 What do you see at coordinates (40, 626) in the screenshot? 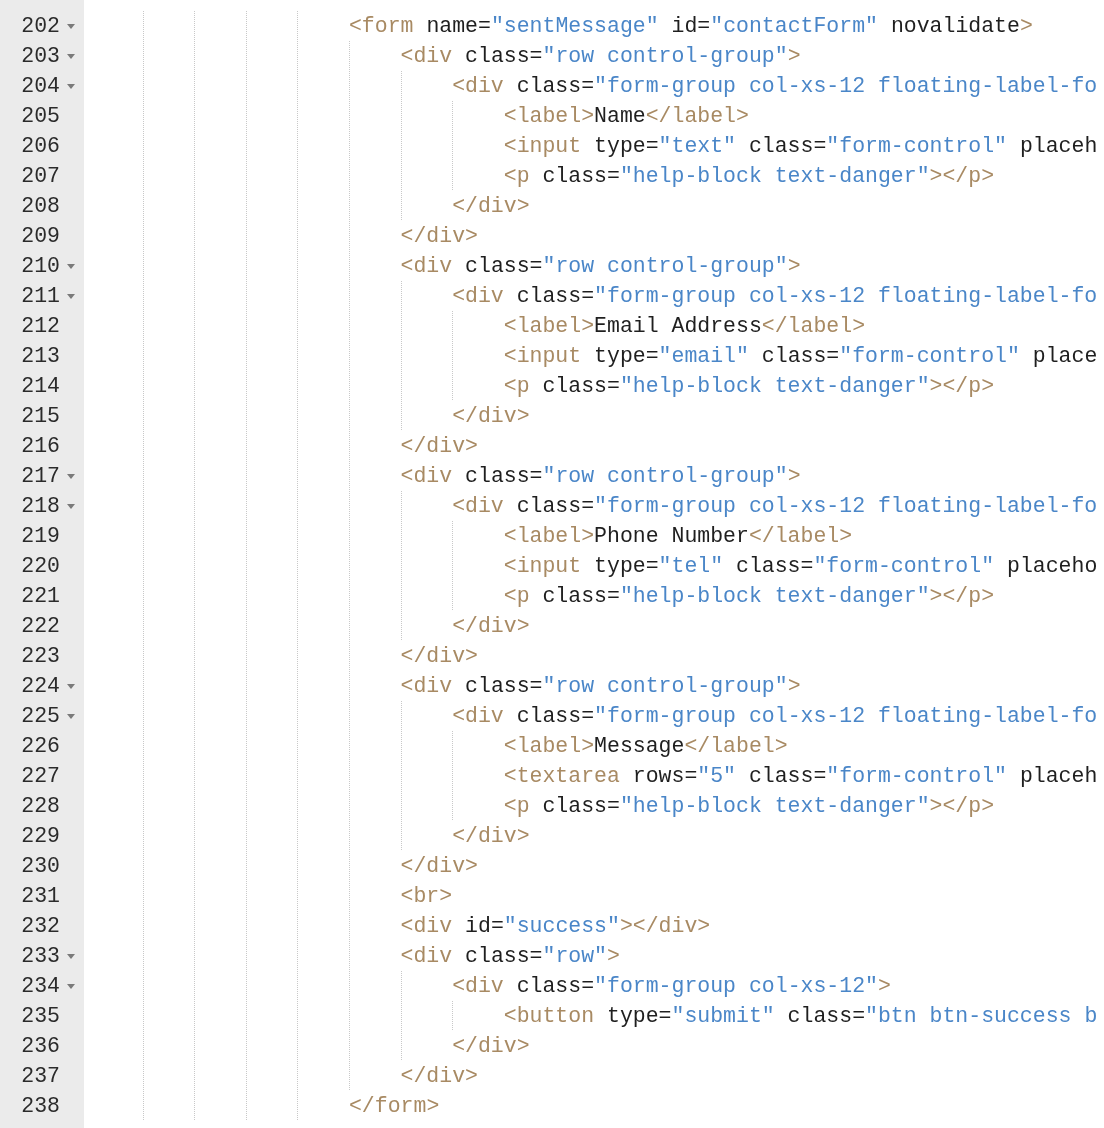
I see `line-number: 222` at bounding box center [40, 626].